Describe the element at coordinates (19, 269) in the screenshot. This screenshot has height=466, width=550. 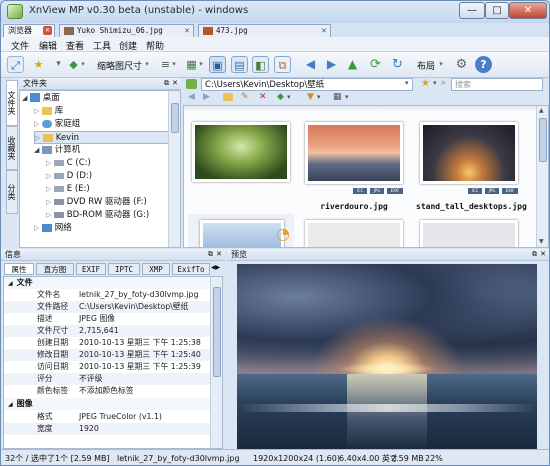
I see `tab-properties: 属性` at that location.